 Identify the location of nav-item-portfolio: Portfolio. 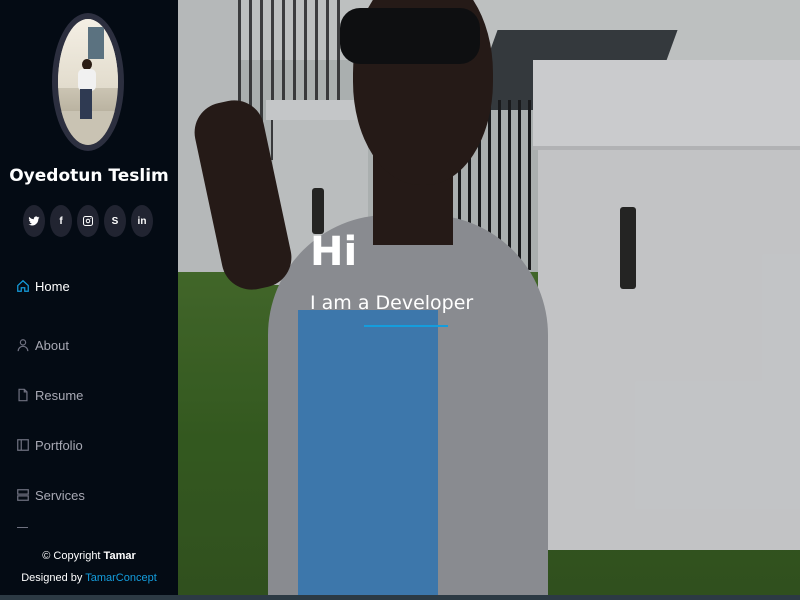
(89, 445).